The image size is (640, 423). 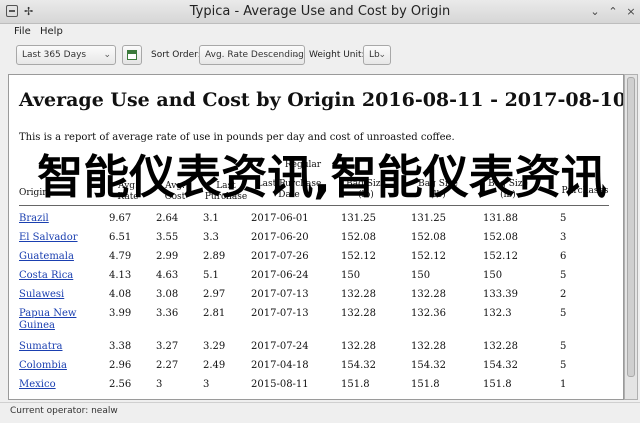 What do you see at coordinates (51, 385) in the screenshot?
I see `origin-link: Mexico` at bounding box center [51, 385].